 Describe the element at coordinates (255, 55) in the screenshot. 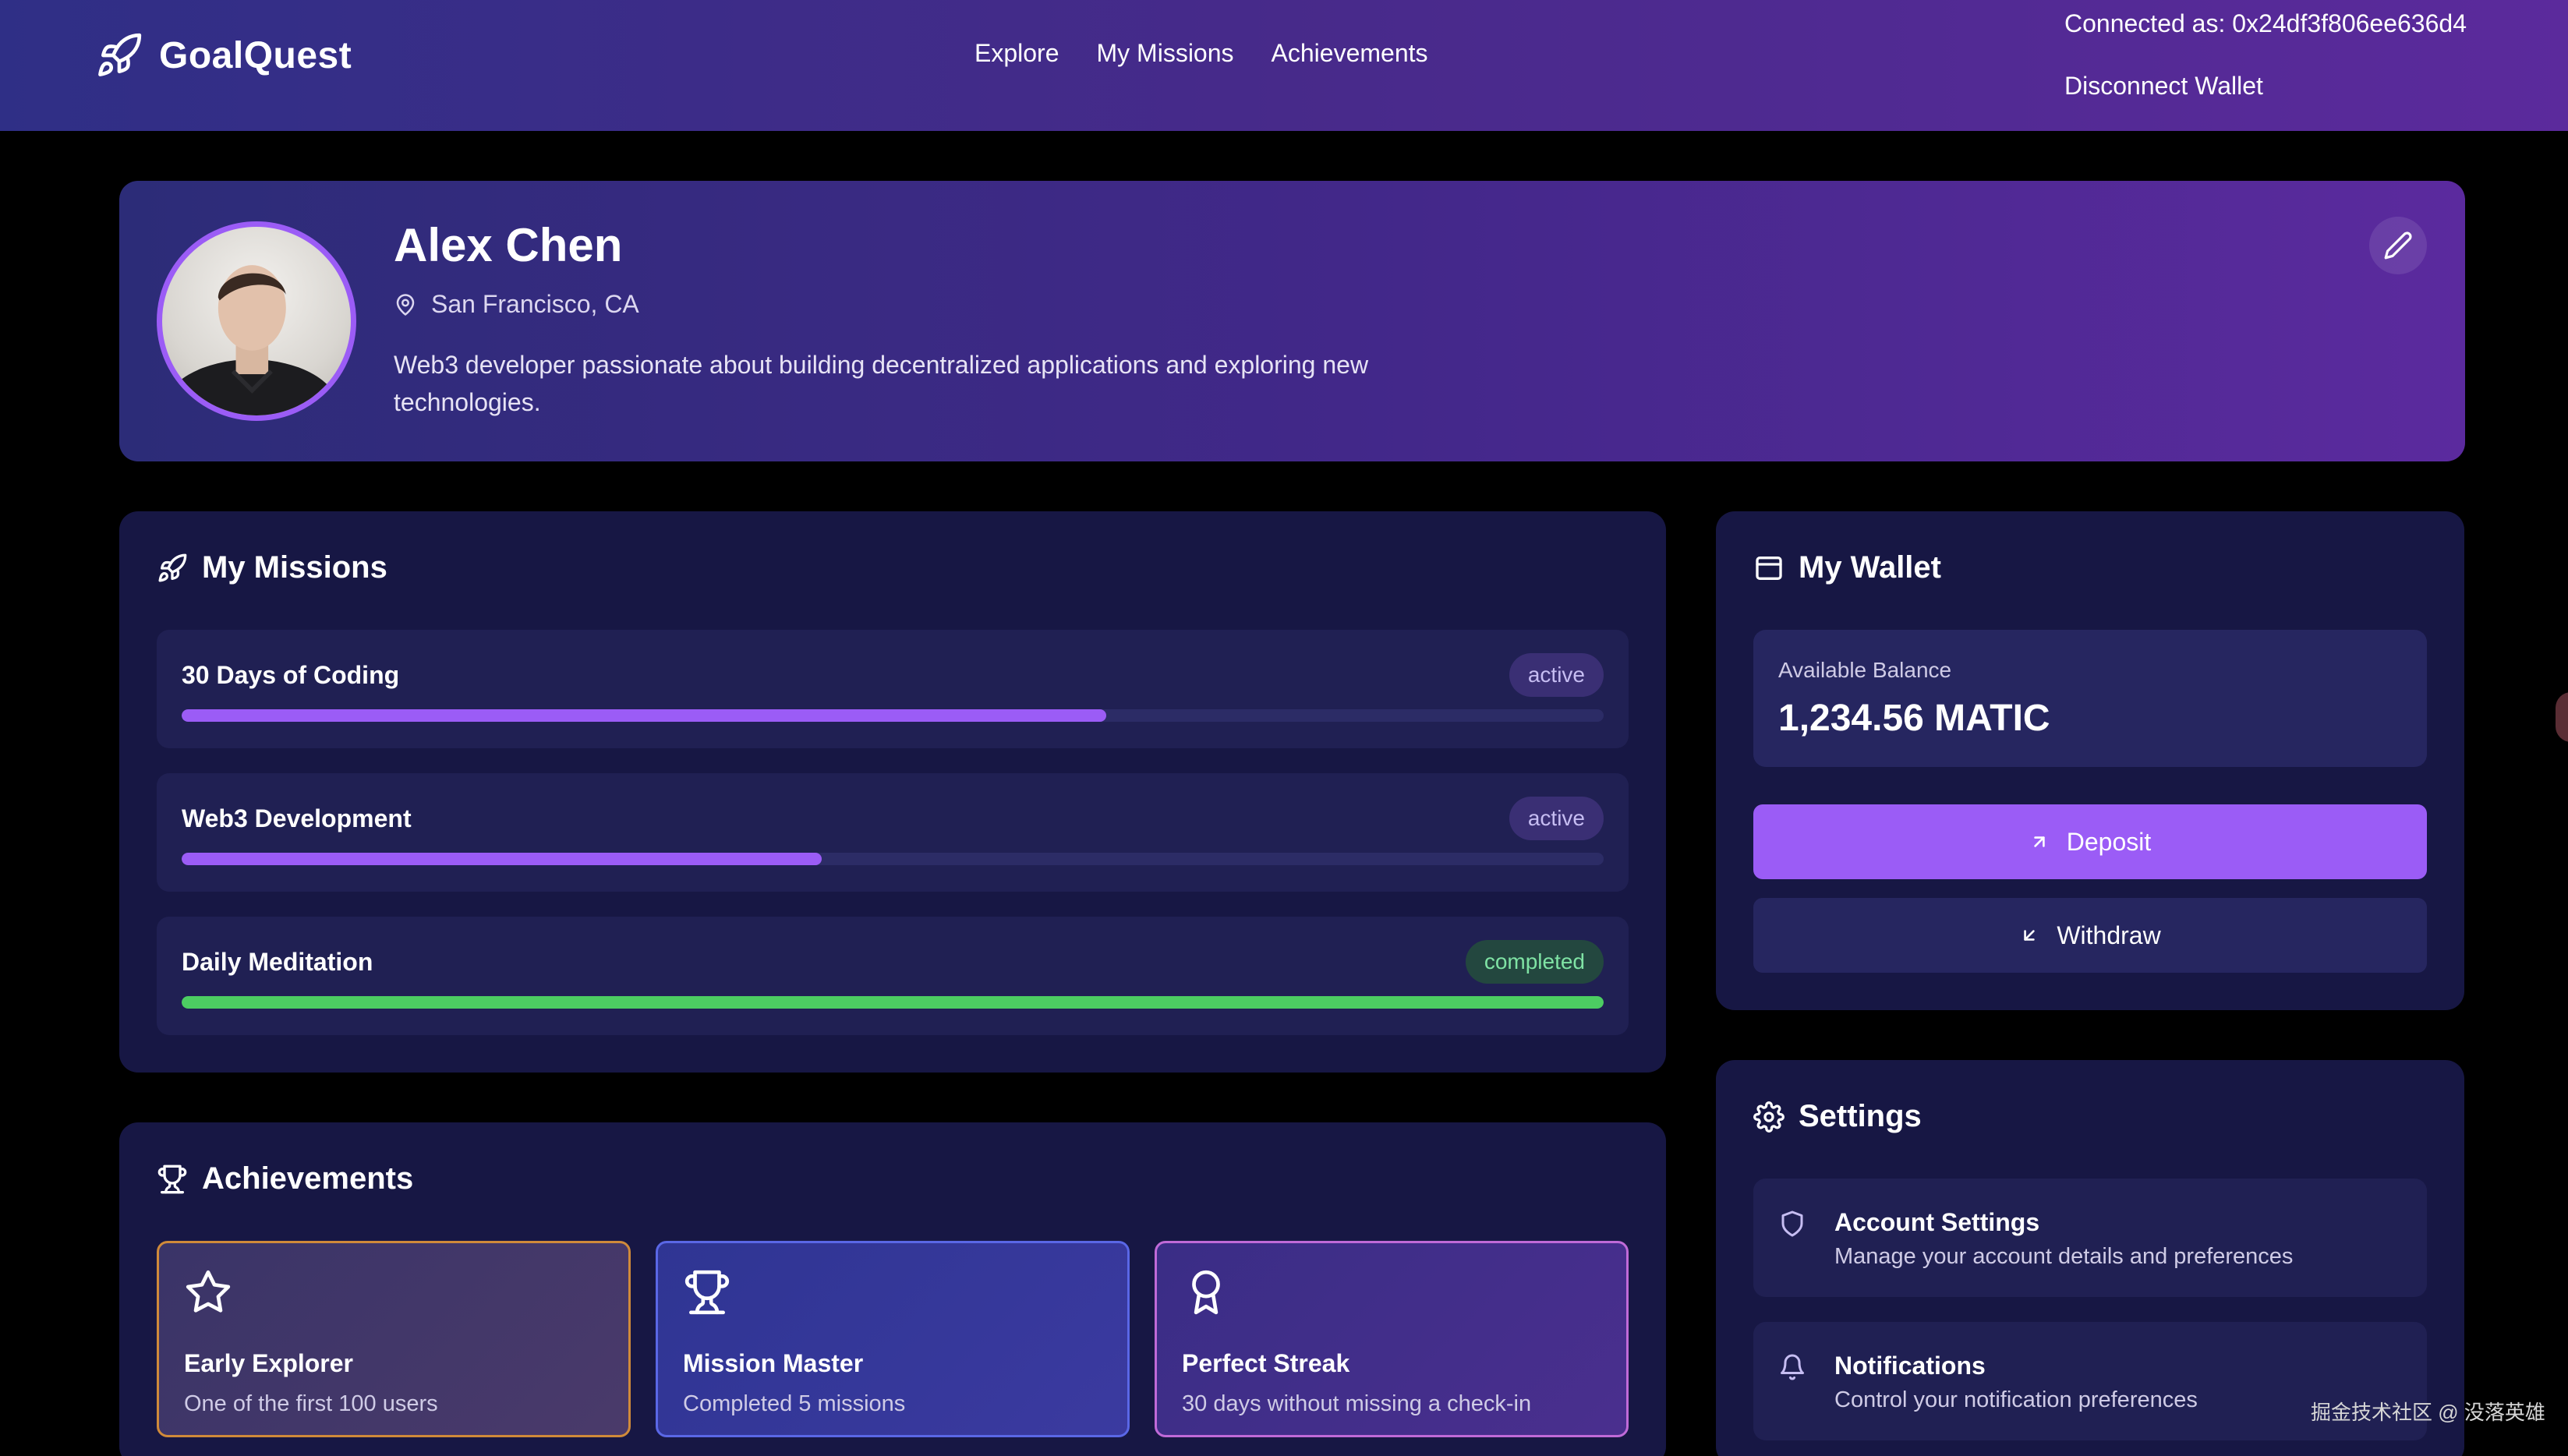

I see `app-name: GoalQuest` at that location.